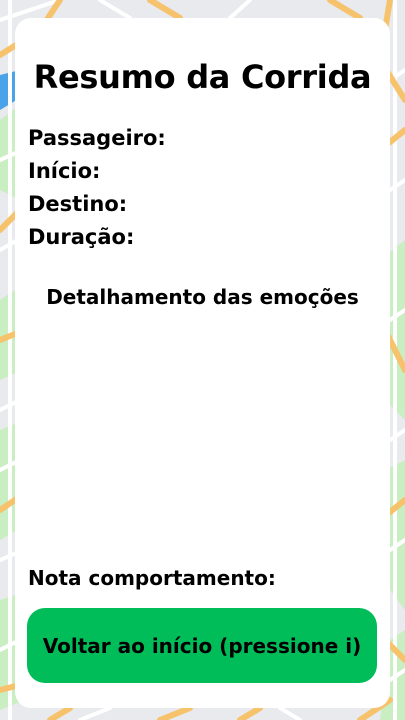 The width and height of the screenshot is (405, 720). I want to click on behavior-score-label: Nota comportamento:, so click(152, 578).